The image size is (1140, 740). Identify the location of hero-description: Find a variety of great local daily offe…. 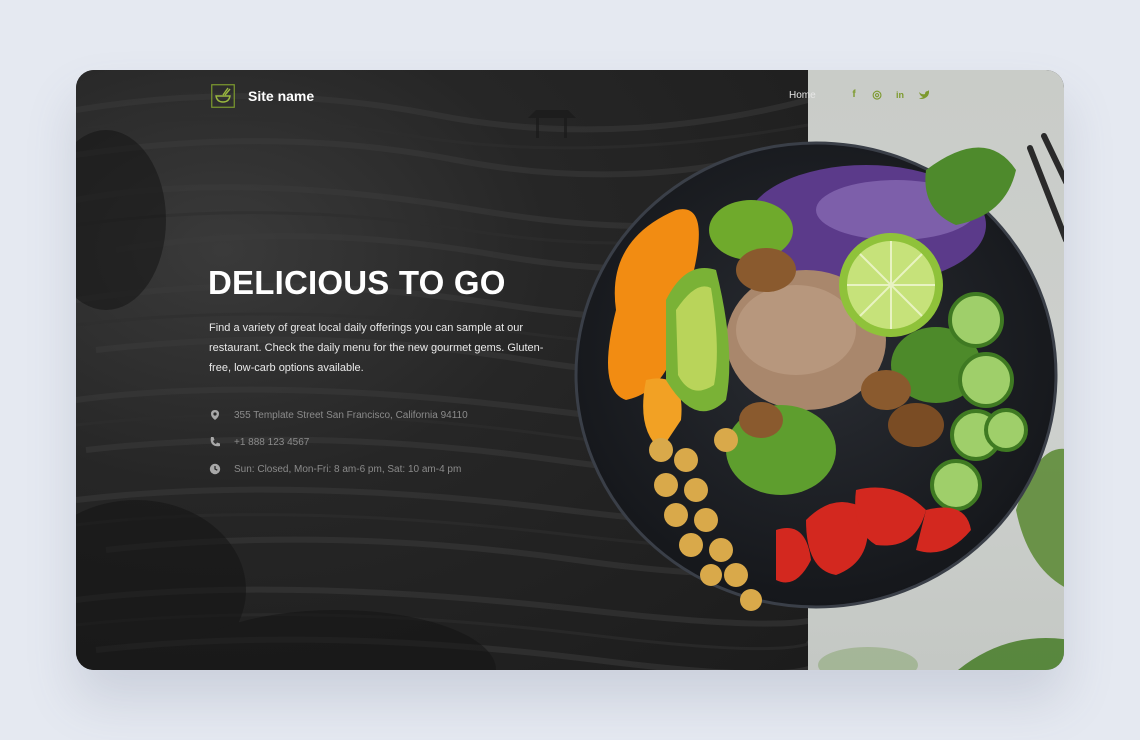
(376, 348).